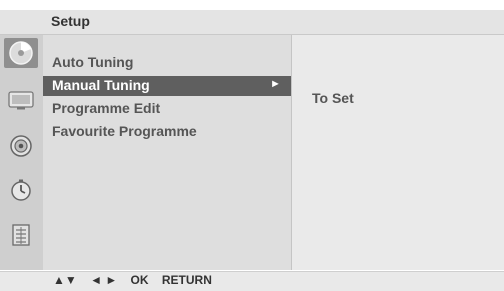 This screenshot has width=504, height=291. I want to click on up-down-arrows-icon: ▲▼, so click(65, 280).